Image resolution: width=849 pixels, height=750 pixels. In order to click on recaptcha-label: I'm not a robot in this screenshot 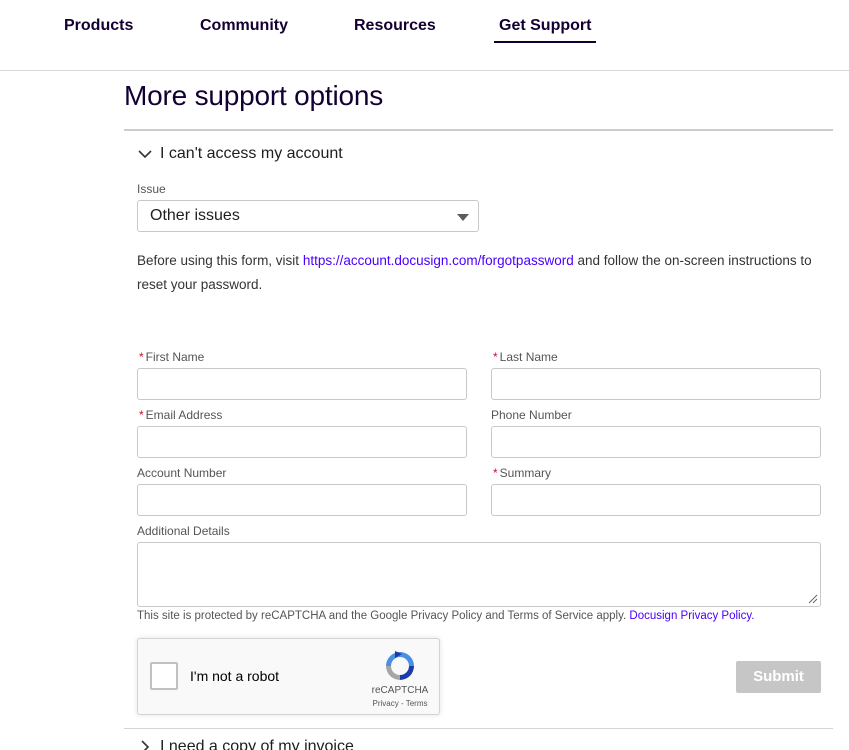, I will do `click(235, 676)`.